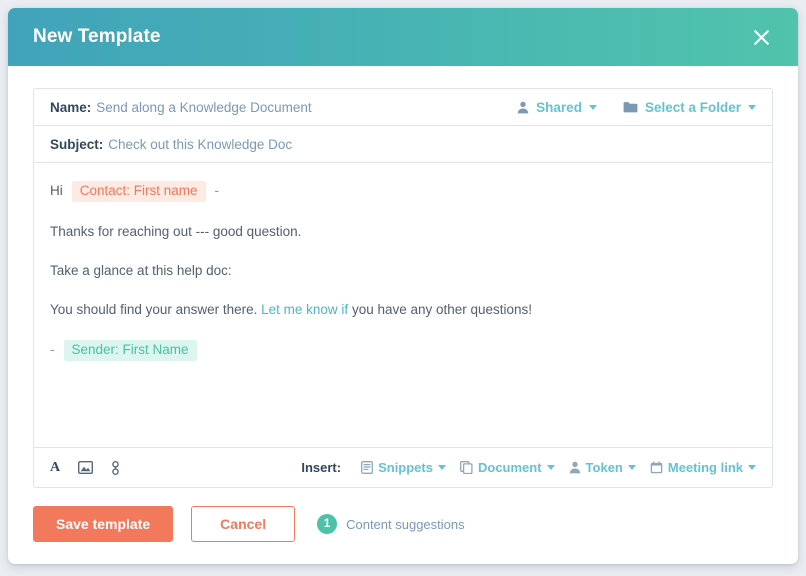  Describe the element at coordinates (304, 309) in the screenshot. I see `paragraph-3-link: Let me know if` at that location.